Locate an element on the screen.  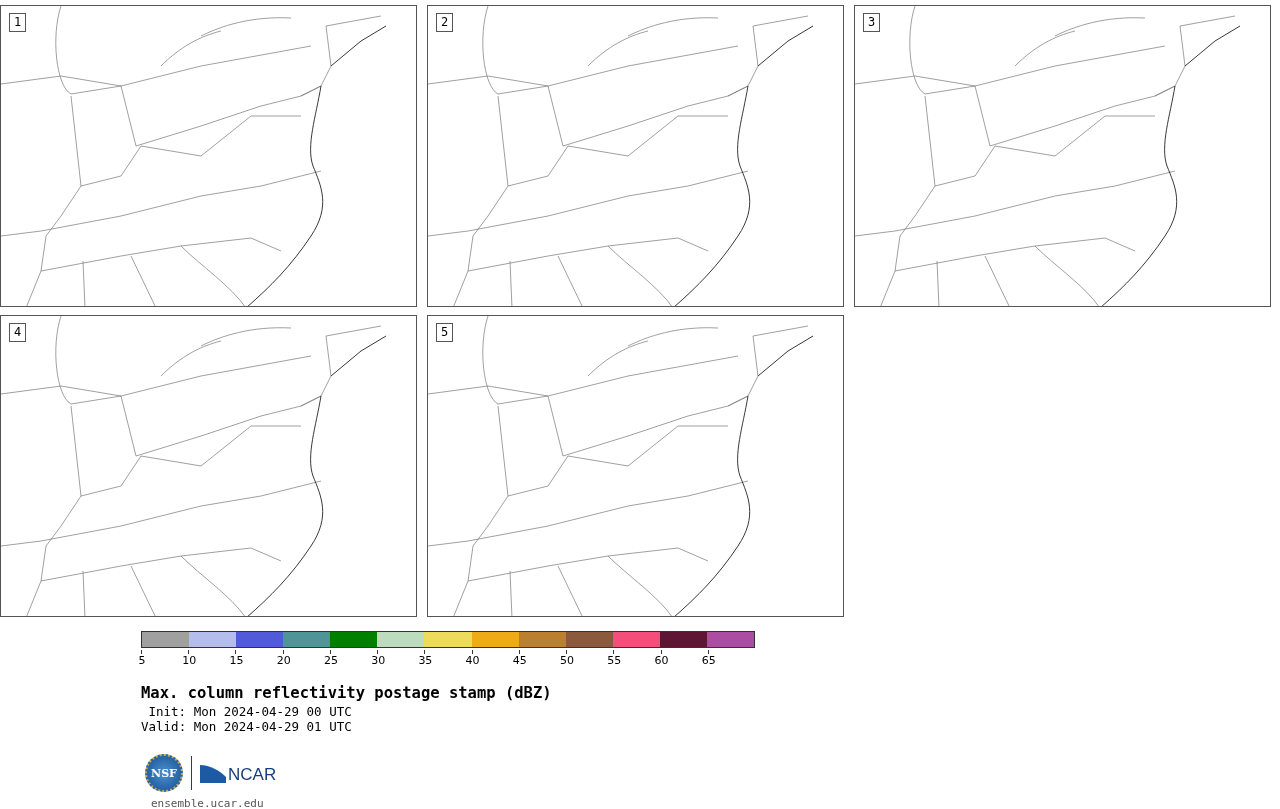
tick-label: 25 is located at coordinates (330, 660).